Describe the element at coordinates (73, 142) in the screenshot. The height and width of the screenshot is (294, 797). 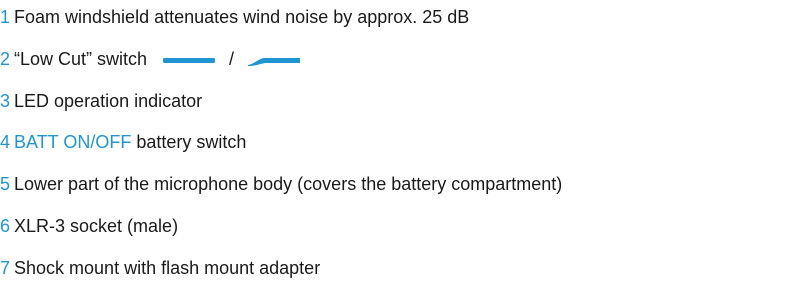
I see `item-highlight: BATT ON/OFF` at that location.